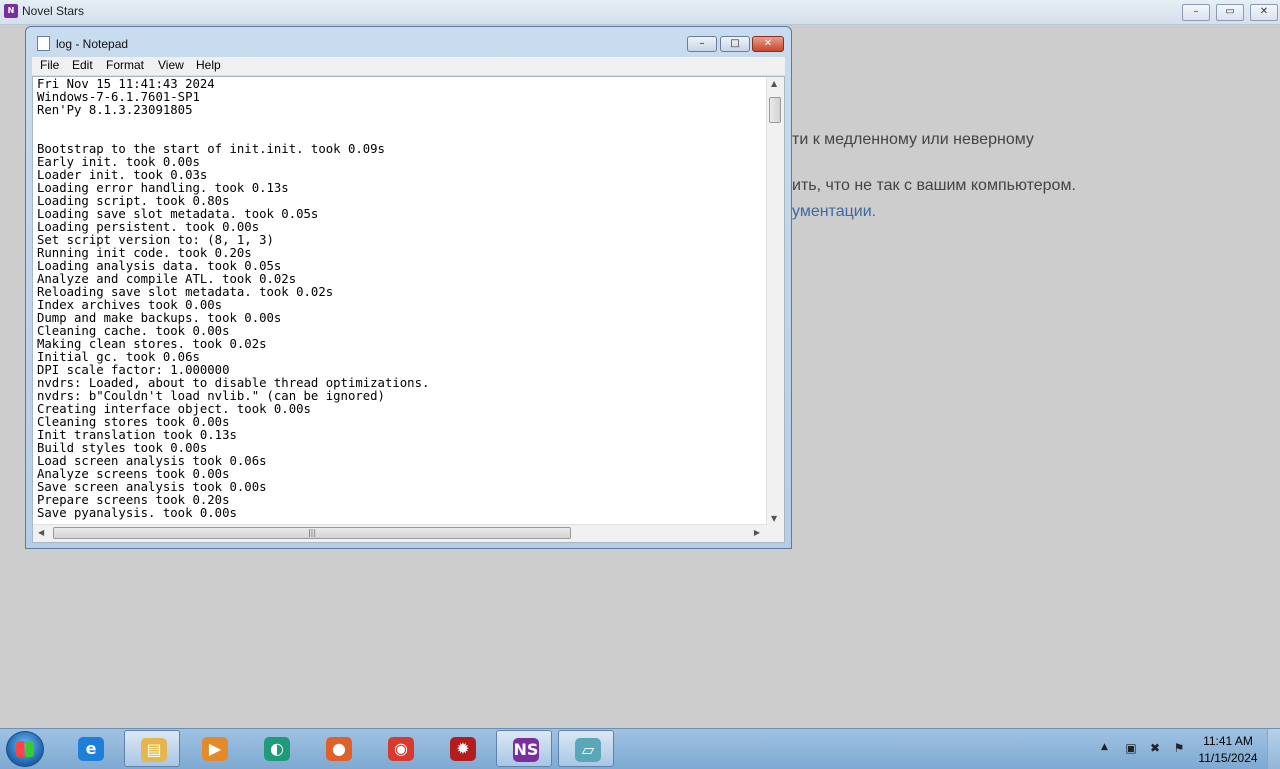 This screenshot has width=1280, height=769. What do you see at coordinates (41, 532) in the screenshot?
I see `scroll-left-icon: ◀` at bounding box center [41, 532].